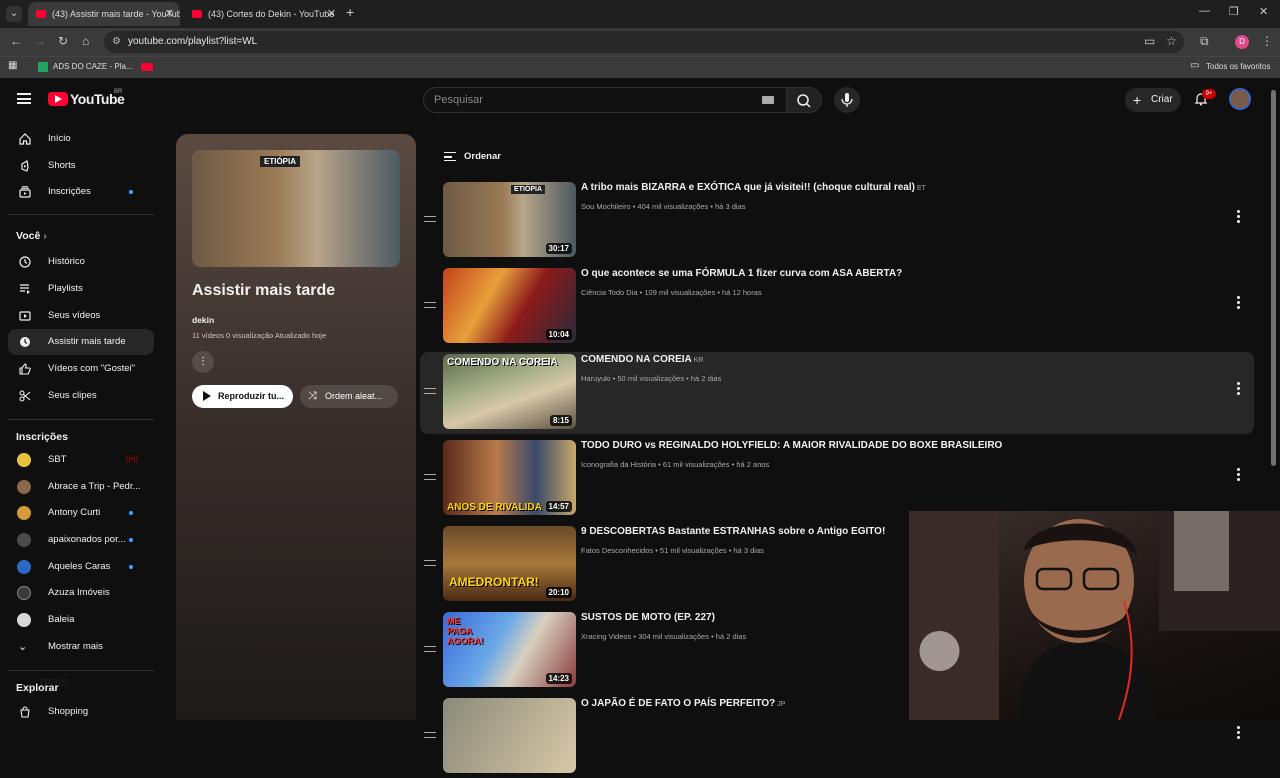  What do you see at coordinates (296, 208) in the screenshot?
I see `playlist-thumbnail: ETIÓPIA` at bounding box center [296, 208].